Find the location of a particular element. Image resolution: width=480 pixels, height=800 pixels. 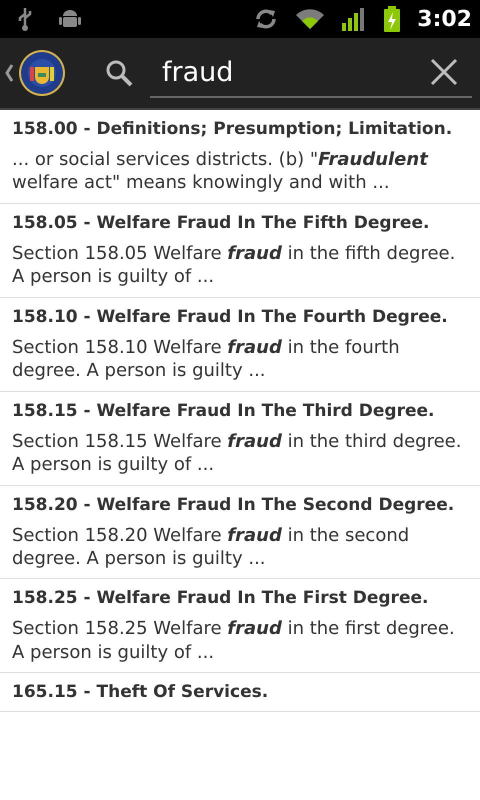

result-title: 165.15 - Theft Of Services. is located at coordinates (141, 692).